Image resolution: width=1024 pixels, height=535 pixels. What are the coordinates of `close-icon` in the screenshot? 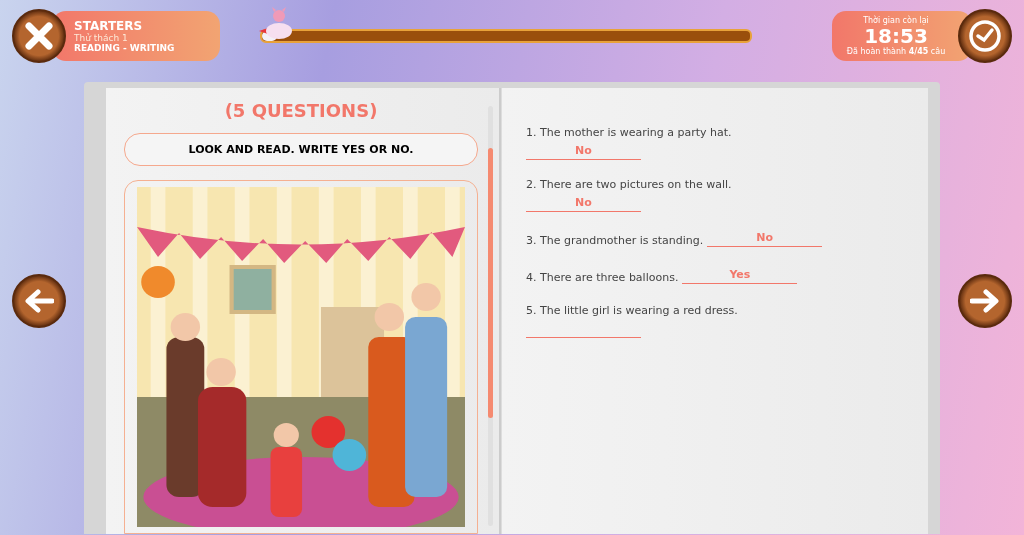 It's located at (39, 36).